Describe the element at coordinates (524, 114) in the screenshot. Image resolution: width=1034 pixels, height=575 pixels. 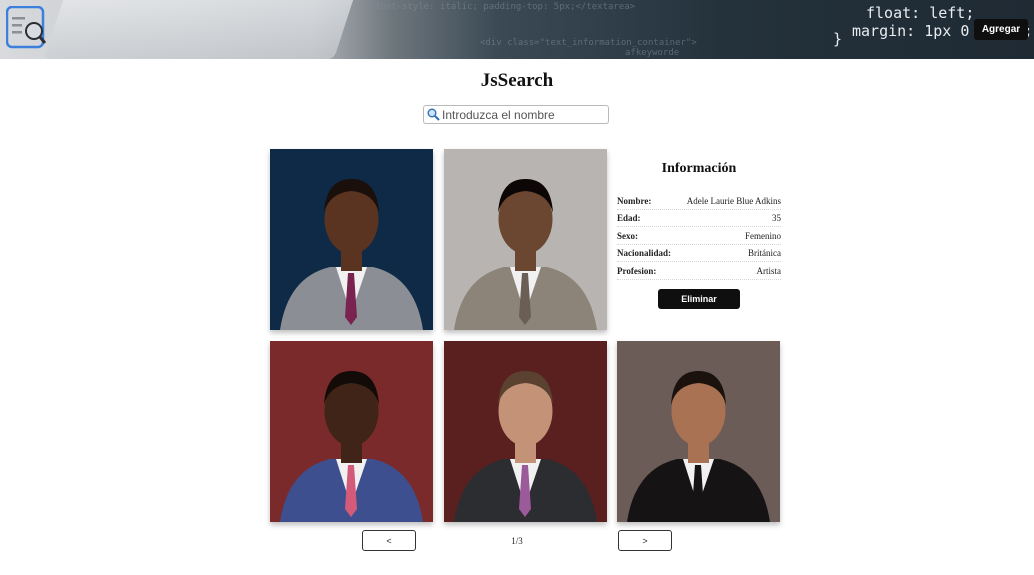
I see `search-input` at that location.